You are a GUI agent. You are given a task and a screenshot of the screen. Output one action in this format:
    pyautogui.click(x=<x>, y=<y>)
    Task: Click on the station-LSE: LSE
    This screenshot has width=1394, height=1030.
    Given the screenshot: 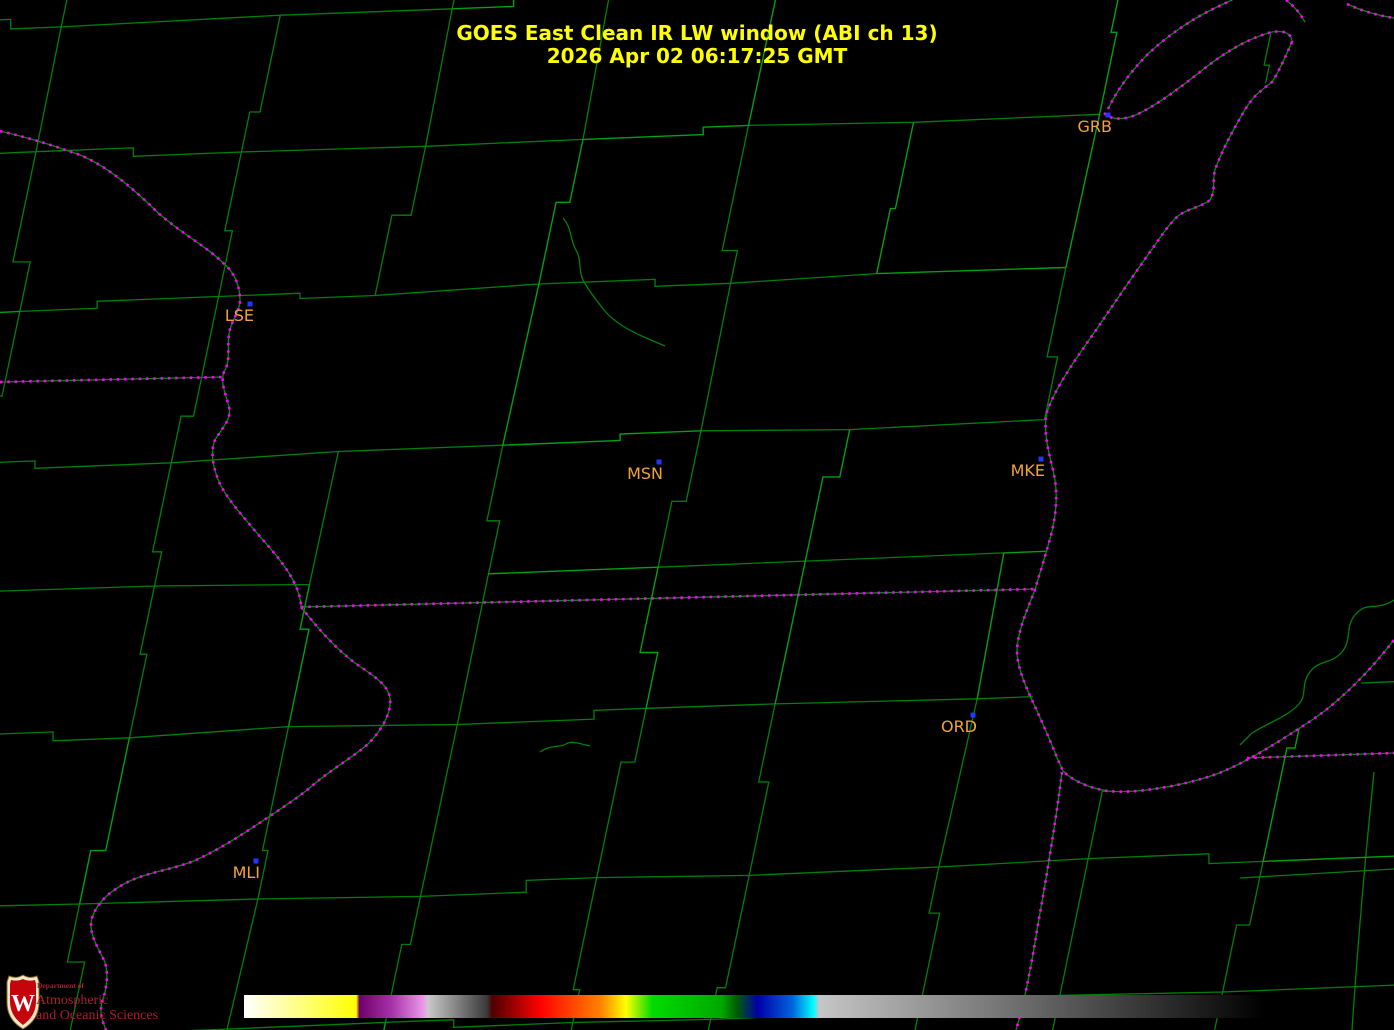 What is the action you would take?
    pyautogui.click(x=239, y=313)
    